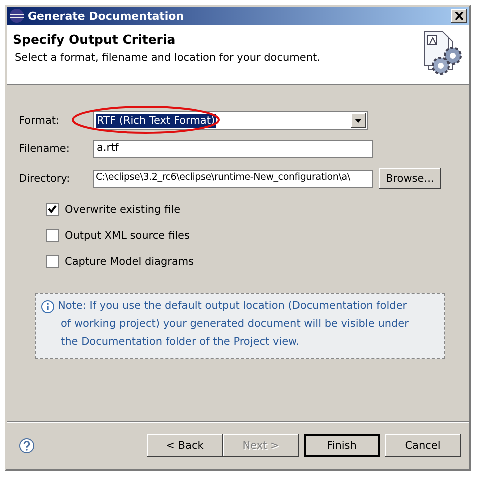 The width and height of the screenshot is (478, 479). Describe the element at coordinates (45, 178) in the screenshot. I see `field-label: Directory:` at that location.